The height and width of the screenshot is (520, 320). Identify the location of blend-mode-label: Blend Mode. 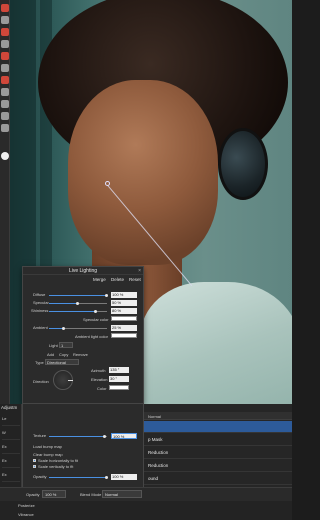
(91, 494).